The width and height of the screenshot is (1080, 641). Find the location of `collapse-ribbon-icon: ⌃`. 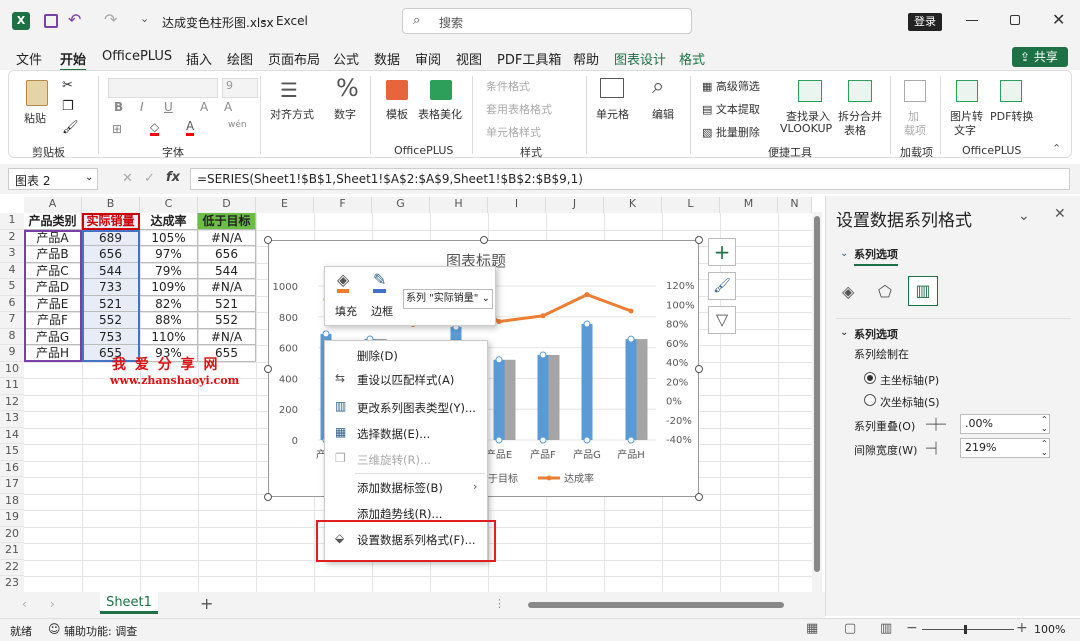

collapse-ribbon-icon: ⌃ is located at coordinates (1056, 148).